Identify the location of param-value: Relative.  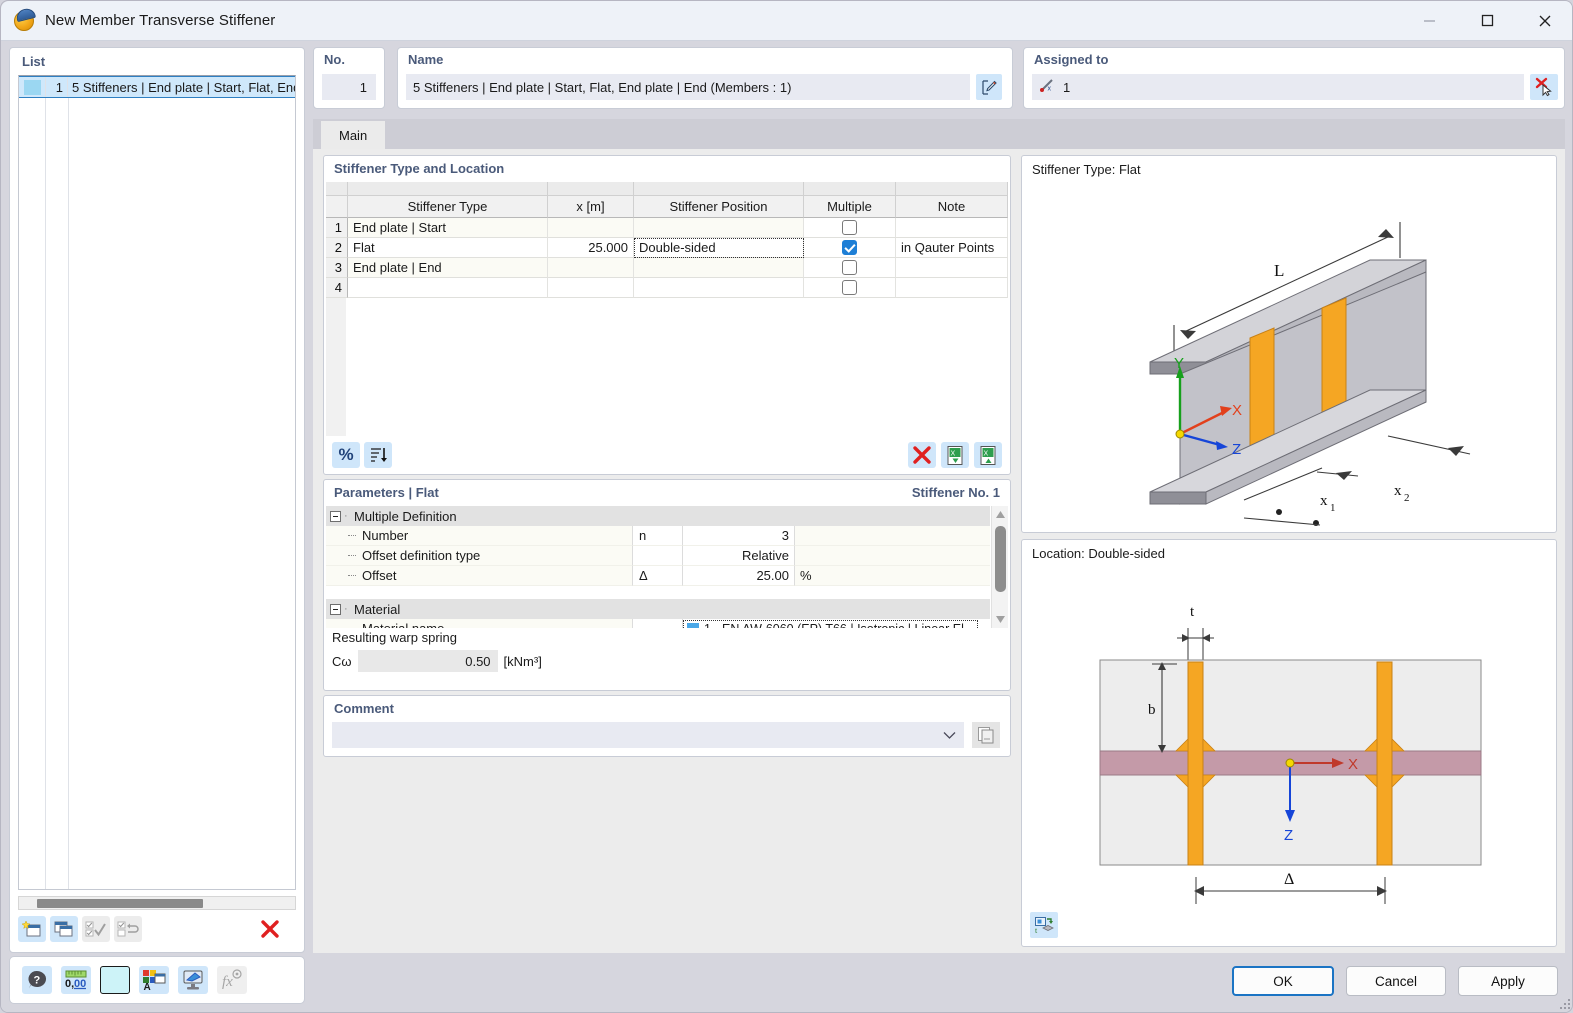
(738, 556).